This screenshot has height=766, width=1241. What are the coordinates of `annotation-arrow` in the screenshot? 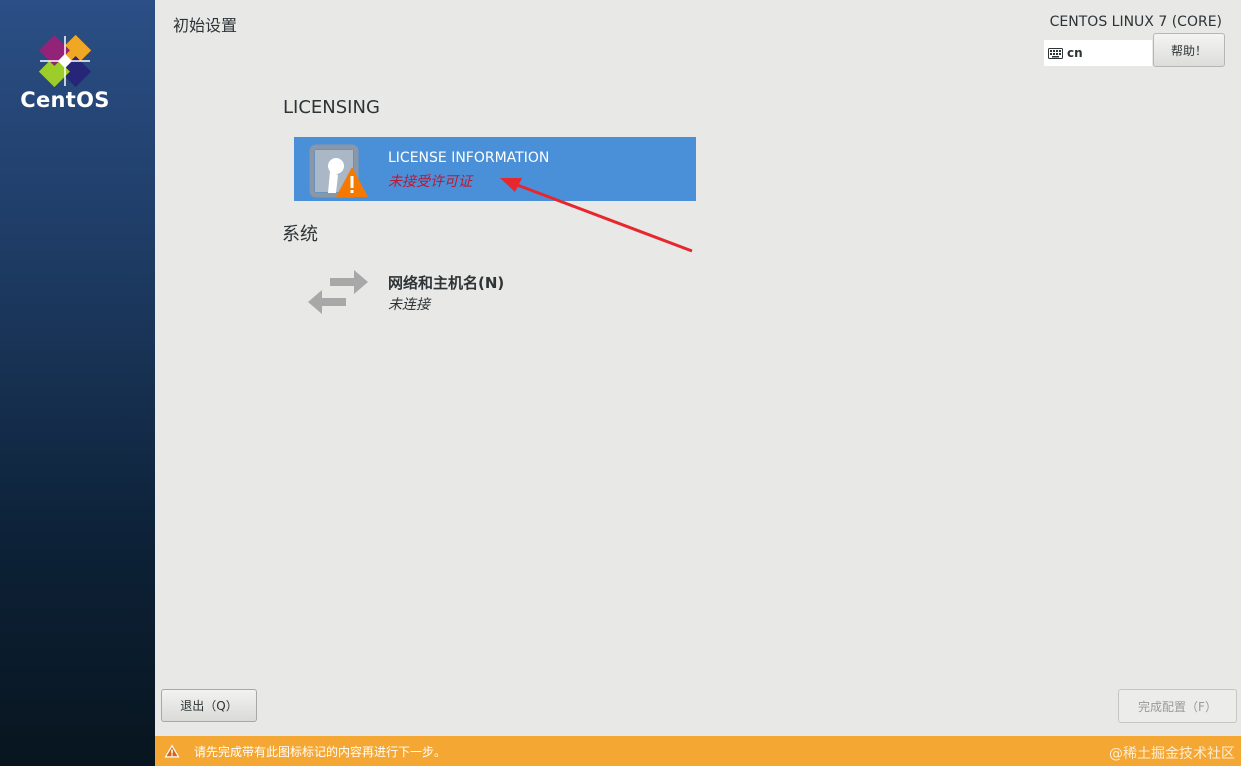 It's located at (596, 215).